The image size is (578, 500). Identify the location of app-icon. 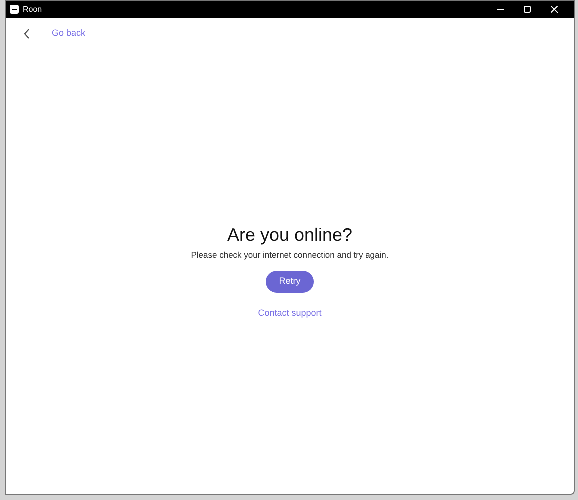
(14, 9).